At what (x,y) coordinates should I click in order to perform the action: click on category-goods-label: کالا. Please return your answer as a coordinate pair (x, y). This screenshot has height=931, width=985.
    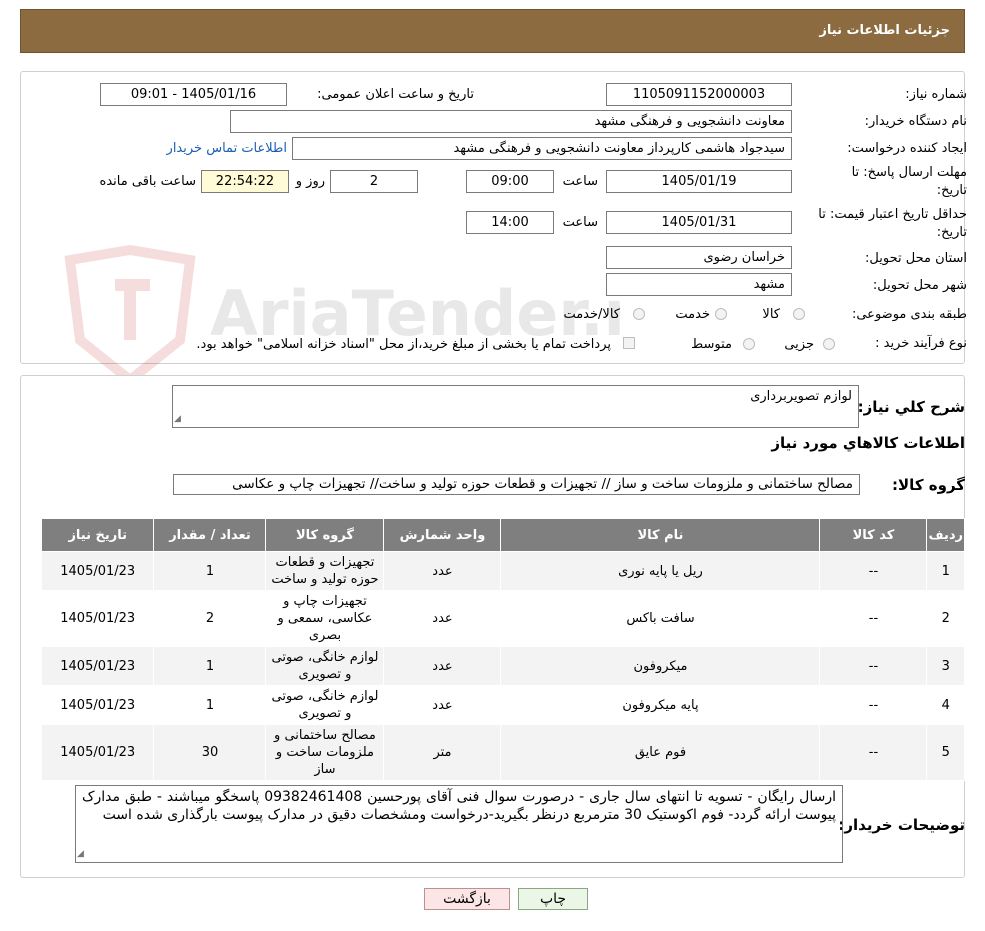
    Looking at the image, I should click on (771, 314).